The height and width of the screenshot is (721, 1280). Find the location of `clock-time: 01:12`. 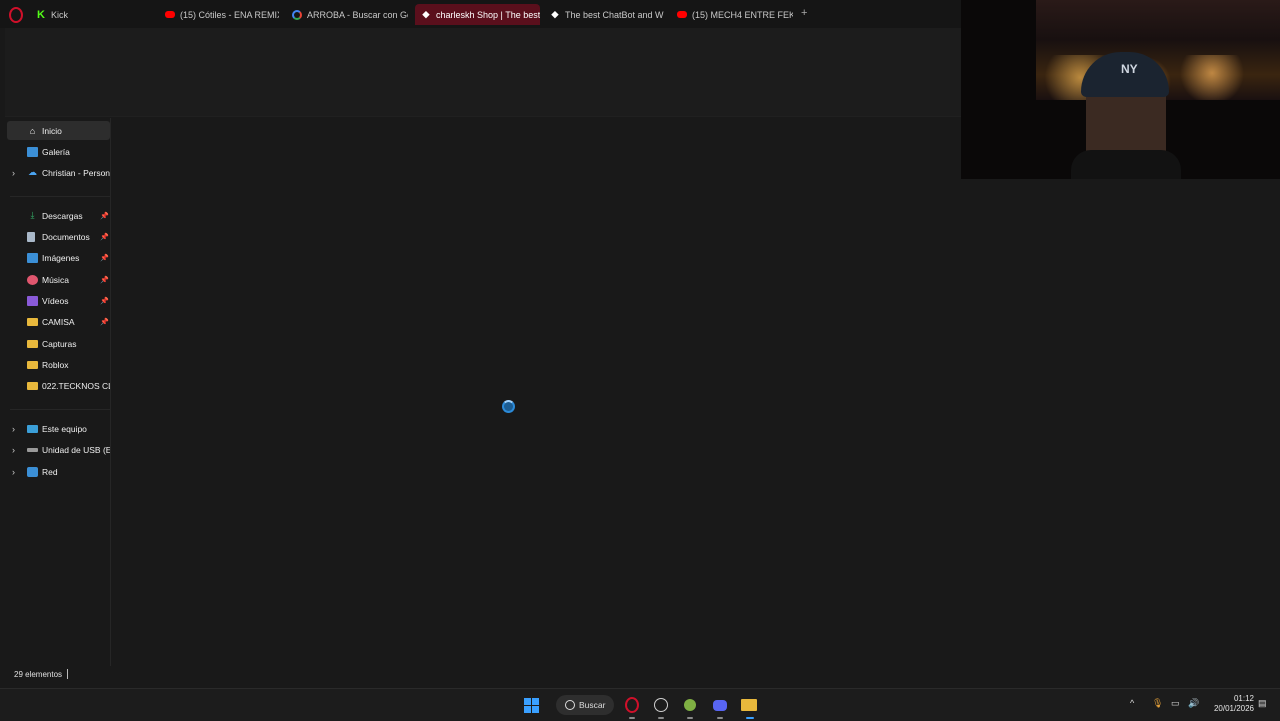

clock-time: 01:12 is located at coordinates (1243, 698).